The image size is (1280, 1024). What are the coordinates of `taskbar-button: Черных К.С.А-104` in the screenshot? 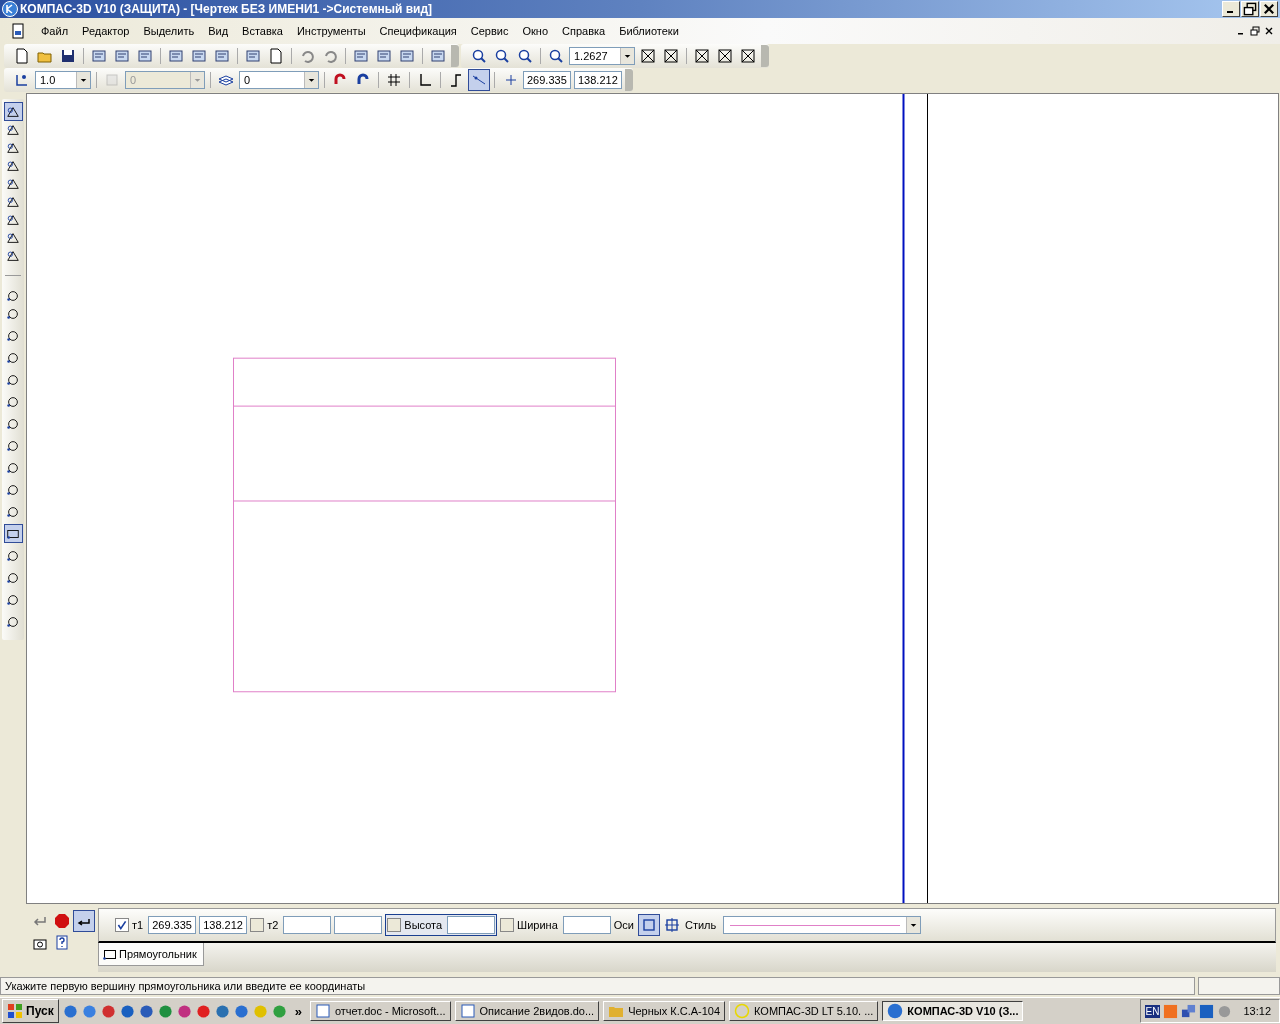 It's located at (664, 1011).